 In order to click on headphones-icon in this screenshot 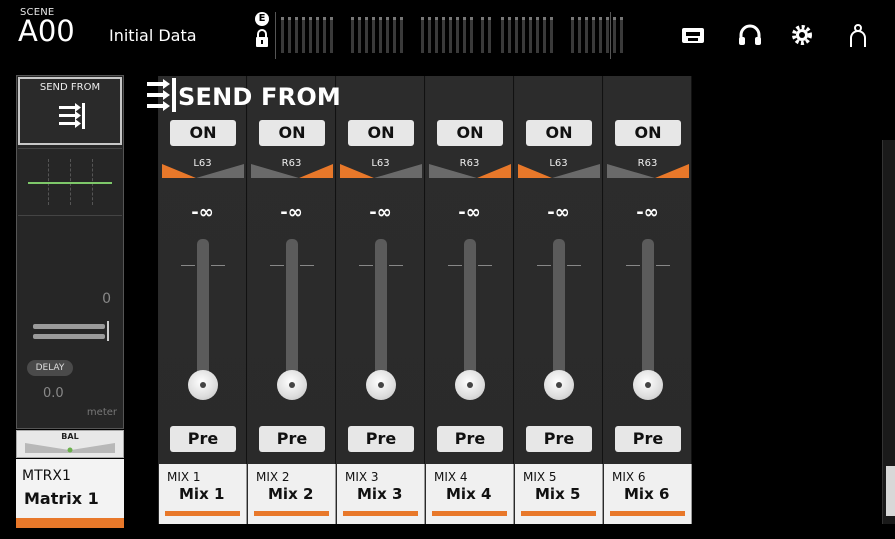, I will do `click(750, 35)`.